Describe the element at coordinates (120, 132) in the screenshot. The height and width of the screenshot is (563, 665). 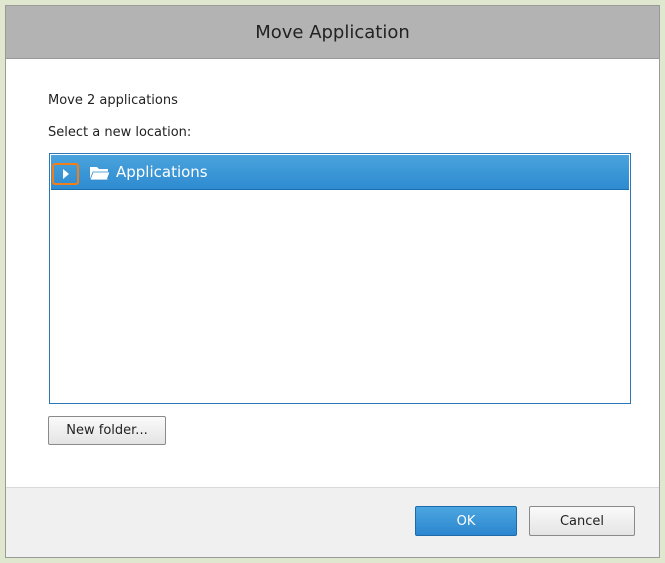
I see `select-location-label: Select a new location:` at that location.